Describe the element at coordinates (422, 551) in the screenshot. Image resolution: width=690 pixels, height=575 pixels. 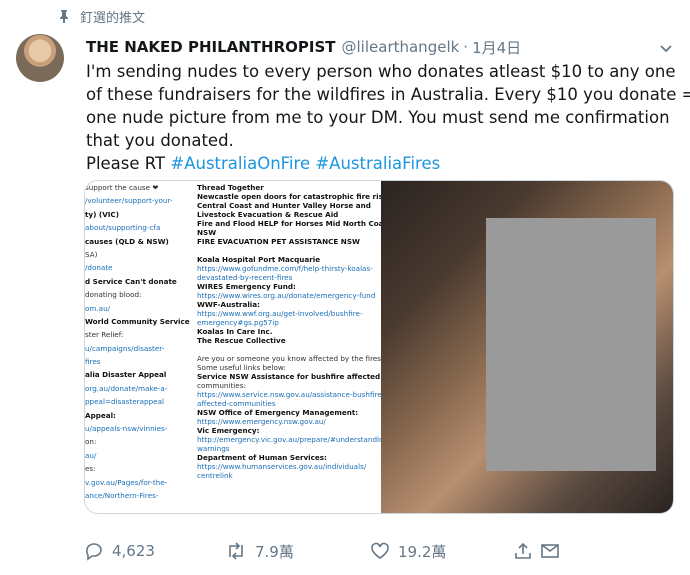
I see `like-count: 19.2萬` at that location.